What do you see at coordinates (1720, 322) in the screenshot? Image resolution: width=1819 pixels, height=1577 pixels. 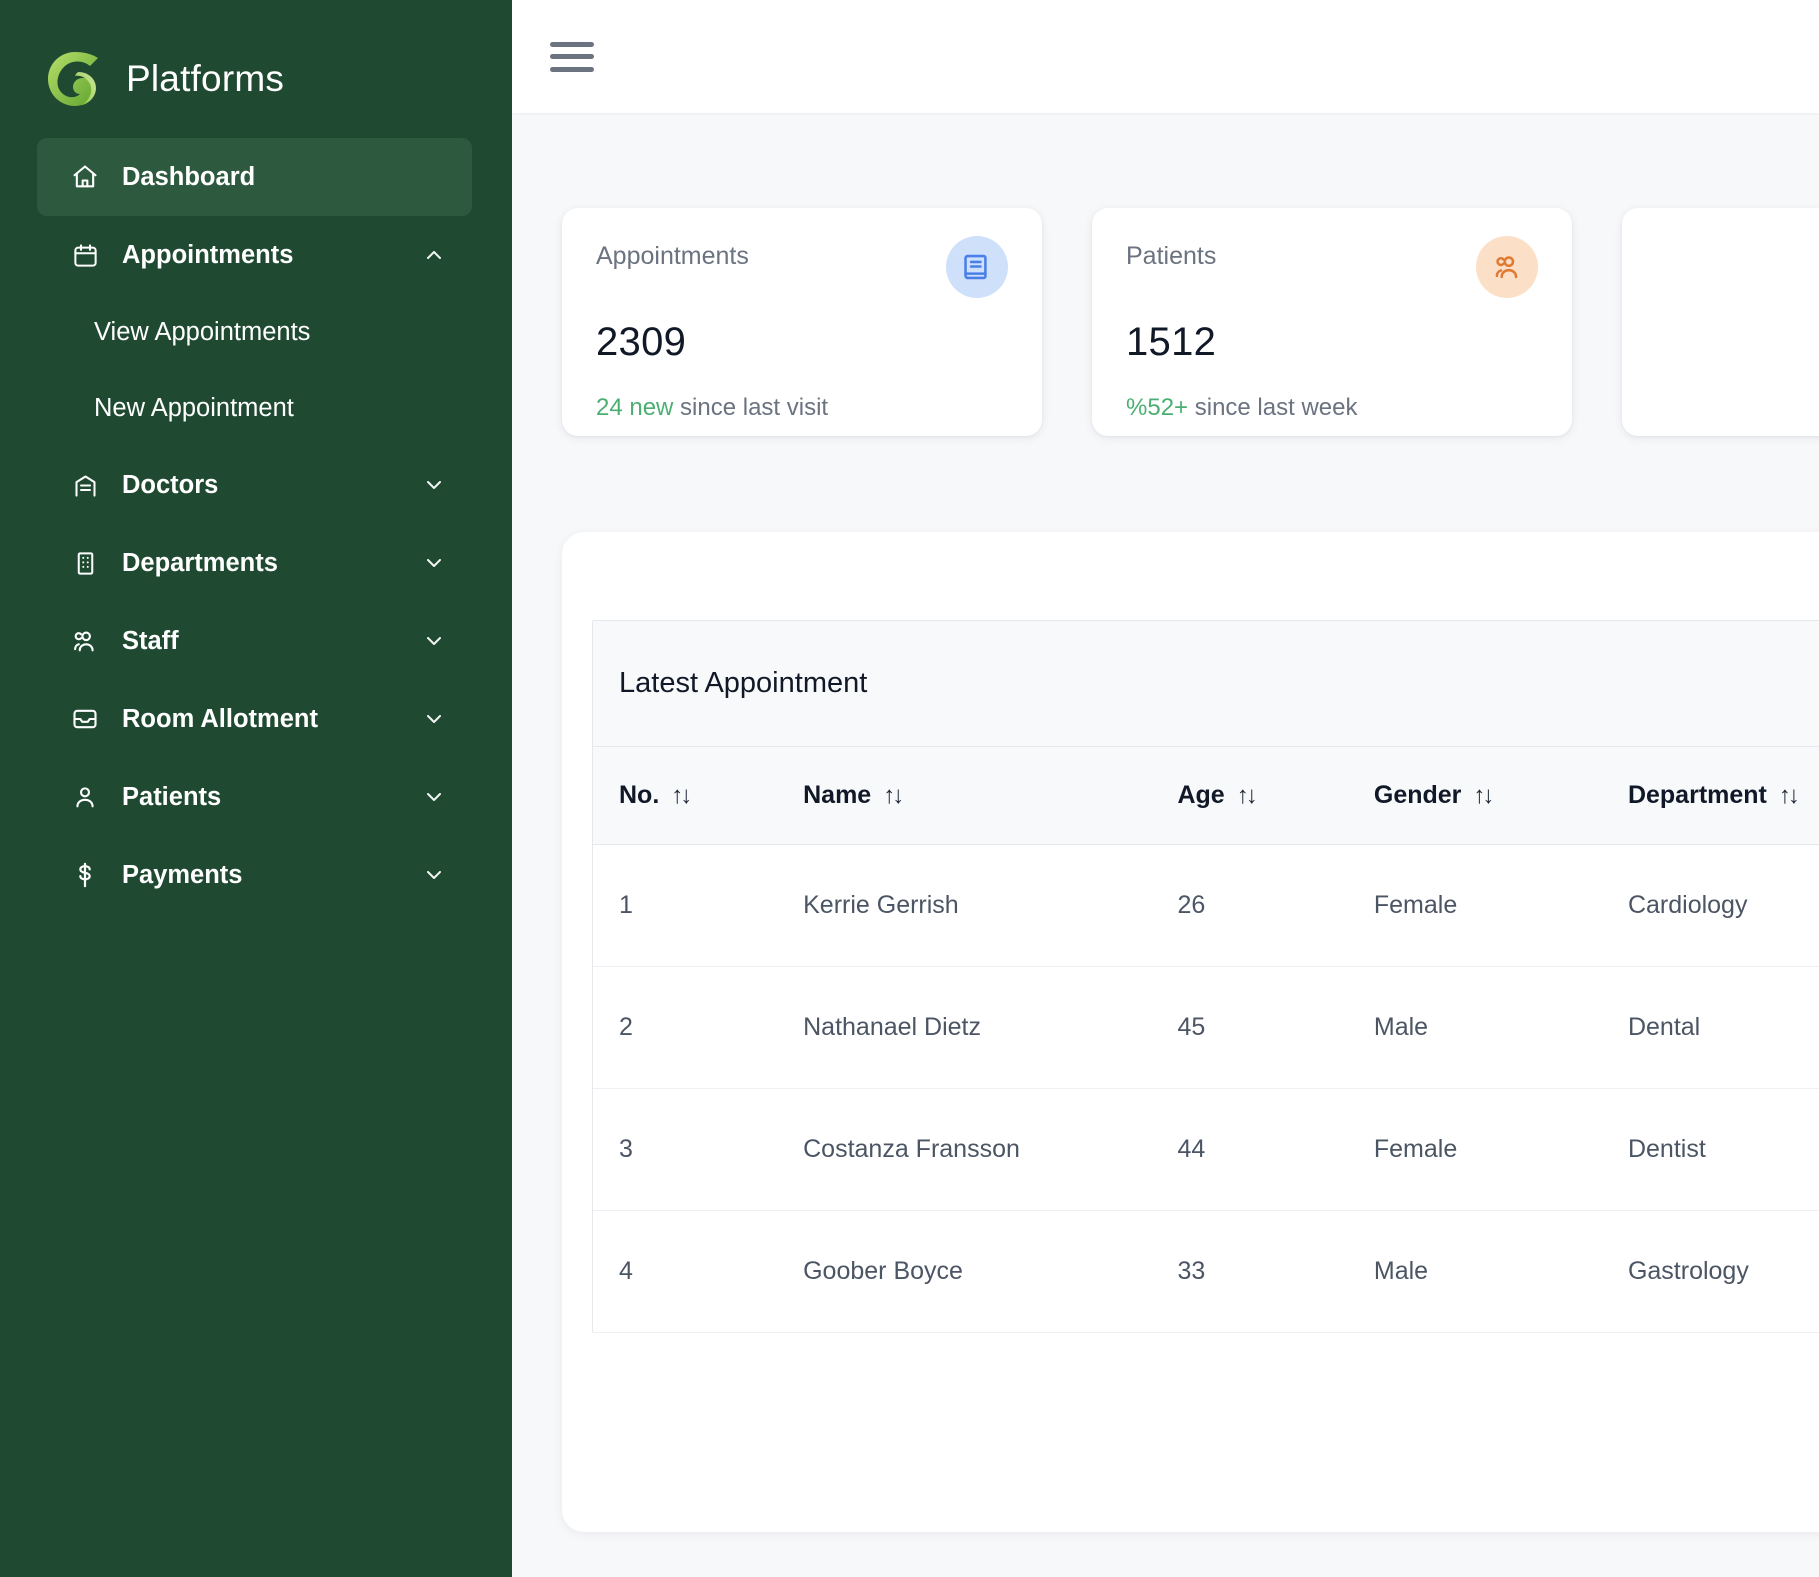 I see `stat-card-overflow` at bounding box center [1720, 322].